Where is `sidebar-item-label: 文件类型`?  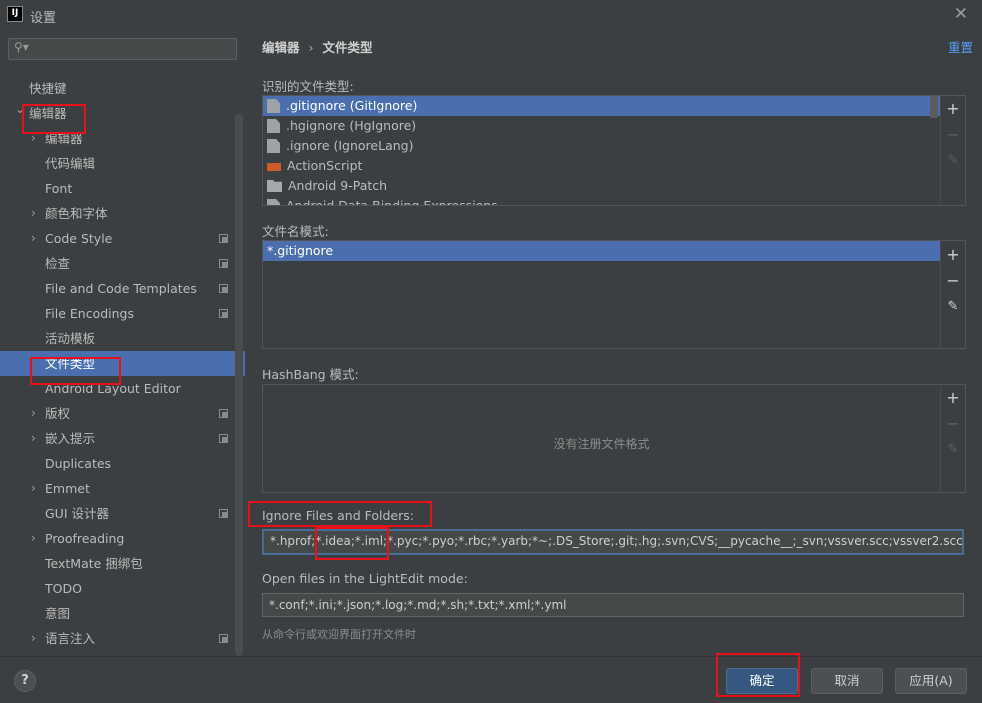 sidebar-item-label: 文件类型 is located at coordinates (70, 363).